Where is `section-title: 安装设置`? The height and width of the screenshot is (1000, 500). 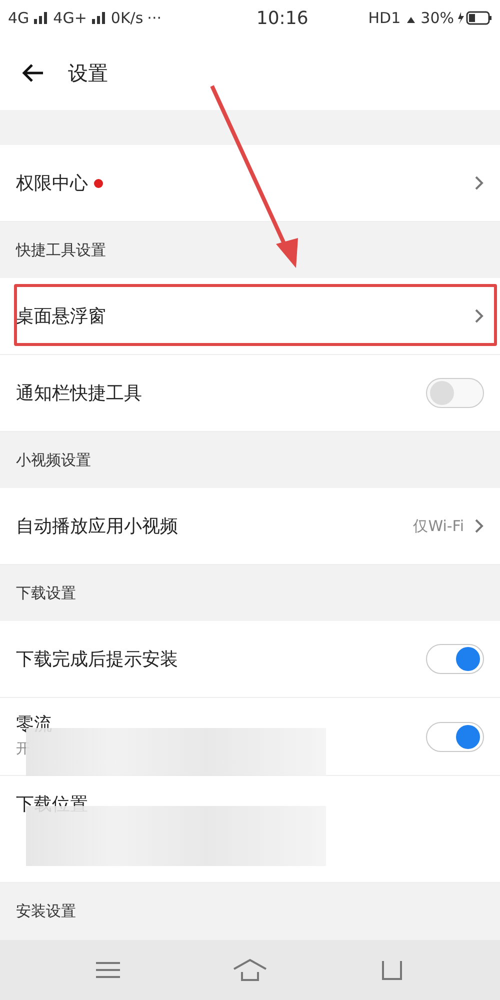
section-title: 安装设置 is located at coordinates (46, 911).